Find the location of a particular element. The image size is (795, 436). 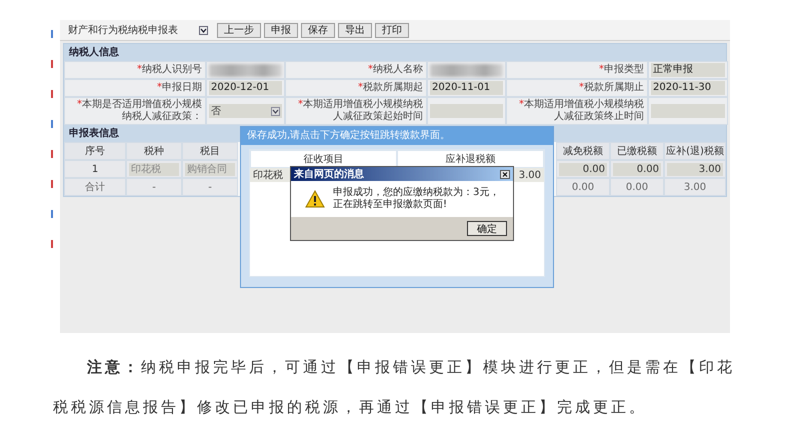

column-header: 减免税额 is located at coordinates (583, 151).